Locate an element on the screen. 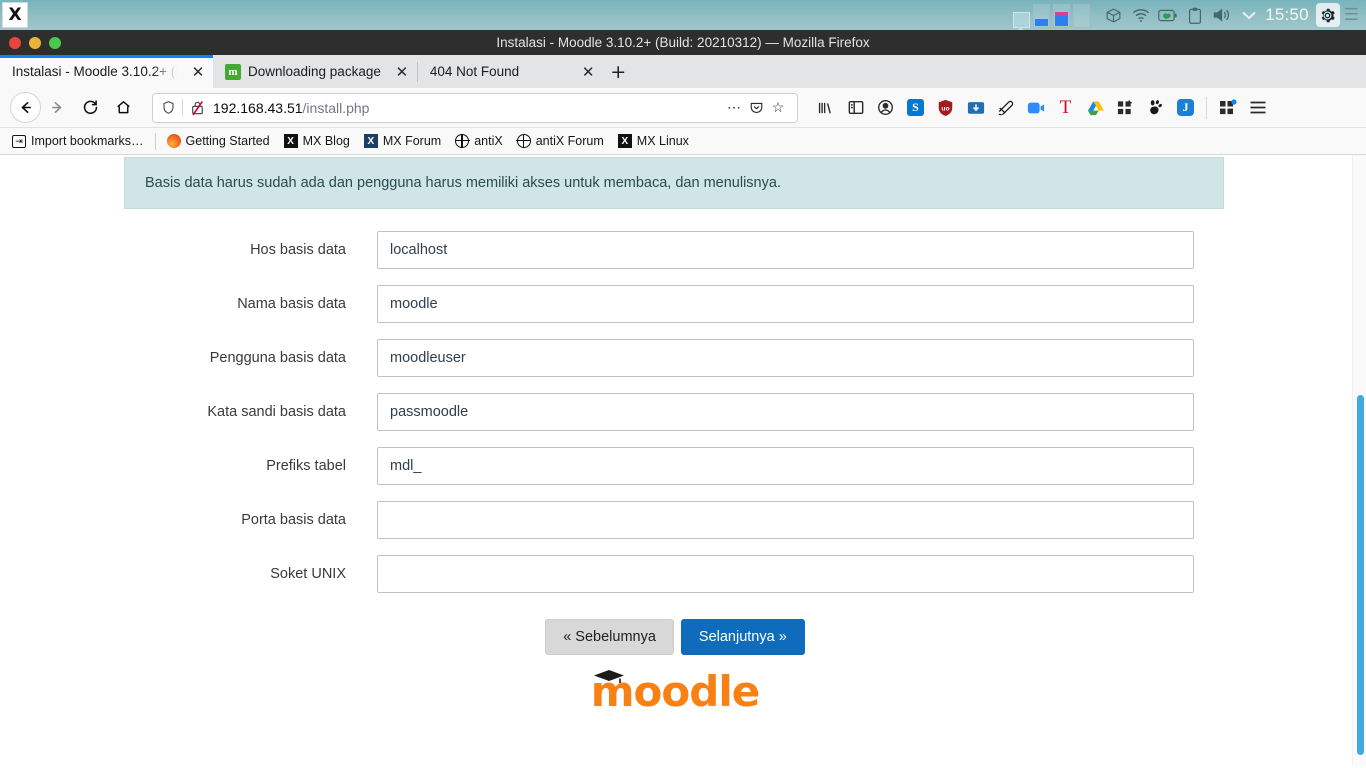 This screenshot has width=1366, height=768. field-label: Pengguna basis data is located at coordinates (277, 358).